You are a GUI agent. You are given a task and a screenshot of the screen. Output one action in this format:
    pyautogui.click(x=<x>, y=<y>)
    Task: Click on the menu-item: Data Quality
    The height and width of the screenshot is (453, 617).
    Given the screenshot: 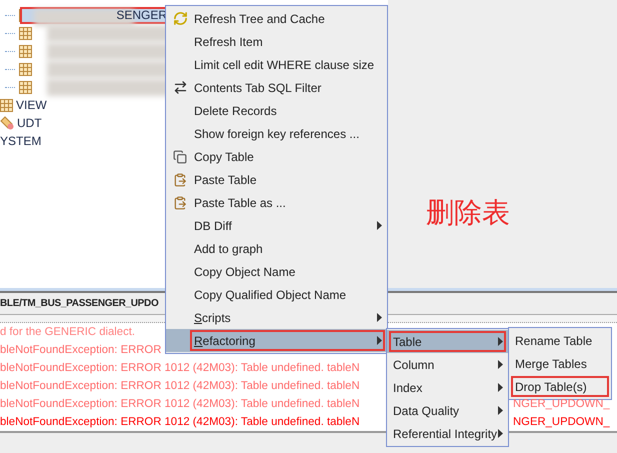 What is the action you would take?
    pyautogui.click(x=447, y=410)
    